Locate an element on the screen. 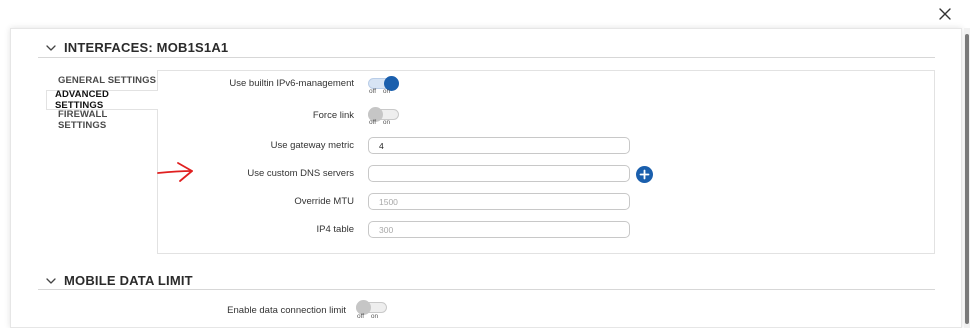  tab-firewall-settings: FIREWALL SETTINGS is located at coordinates (102, 120).